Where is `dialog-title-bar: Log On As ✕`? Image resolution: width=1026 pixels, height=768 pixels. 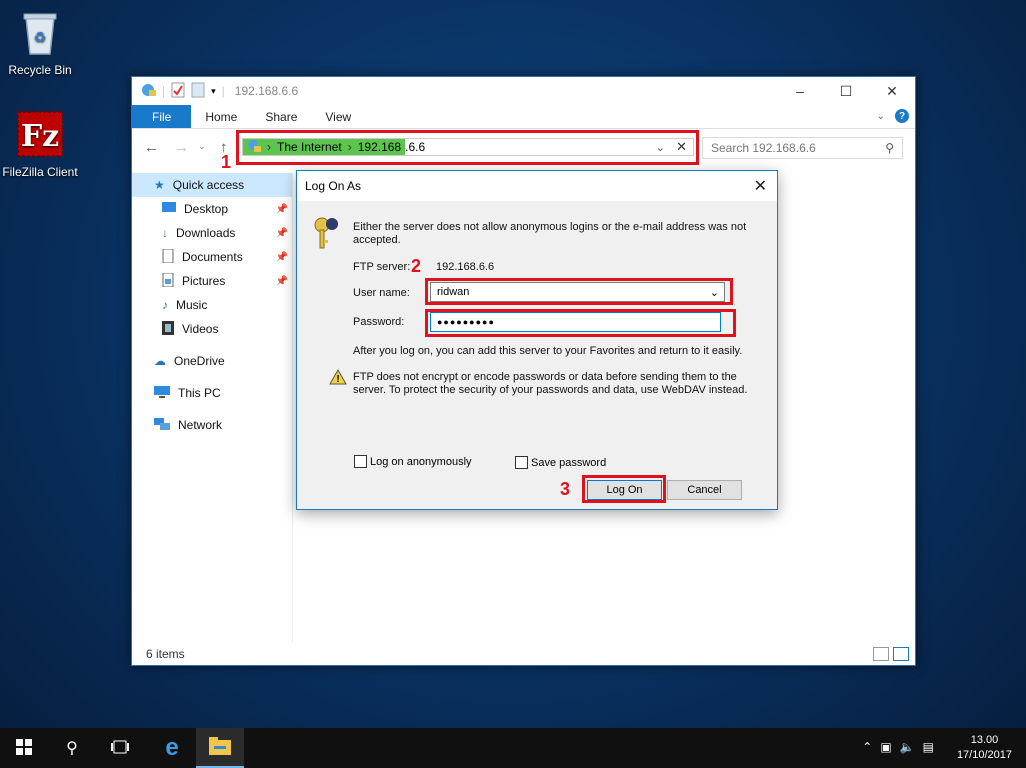
dialog-title-bar: Log On As ✕ is located at coordinates (537, 186).